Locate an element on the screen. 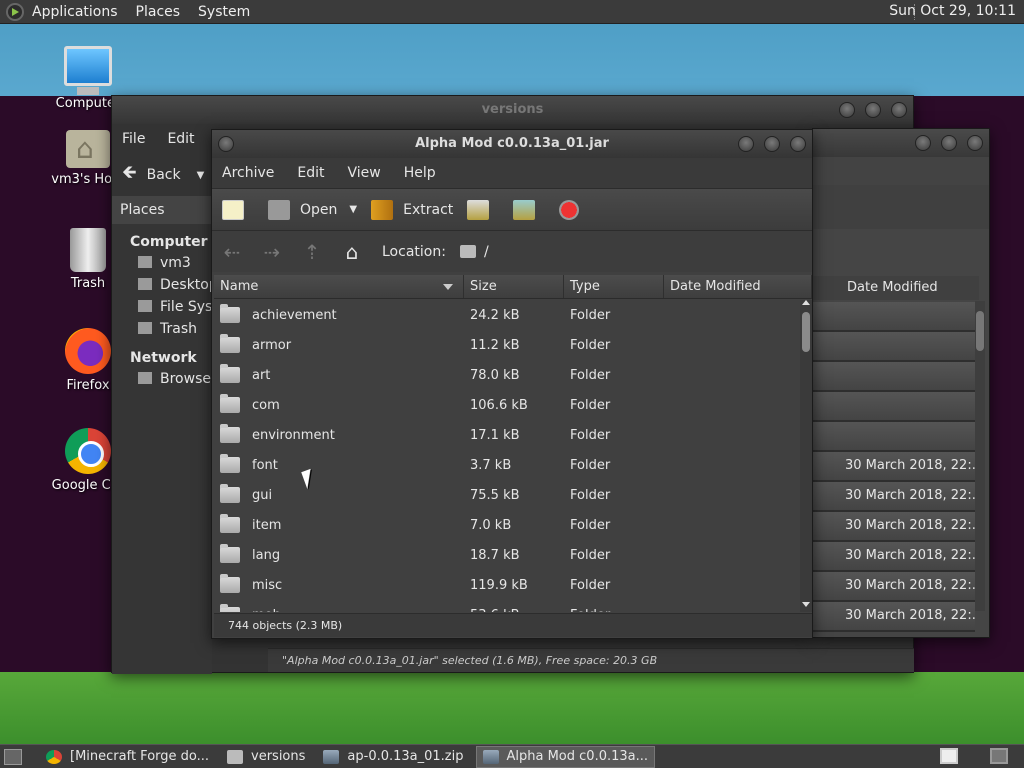 This screenshot has height=768, width=1024. workspace-1-button is located at coordinates (949, 756).